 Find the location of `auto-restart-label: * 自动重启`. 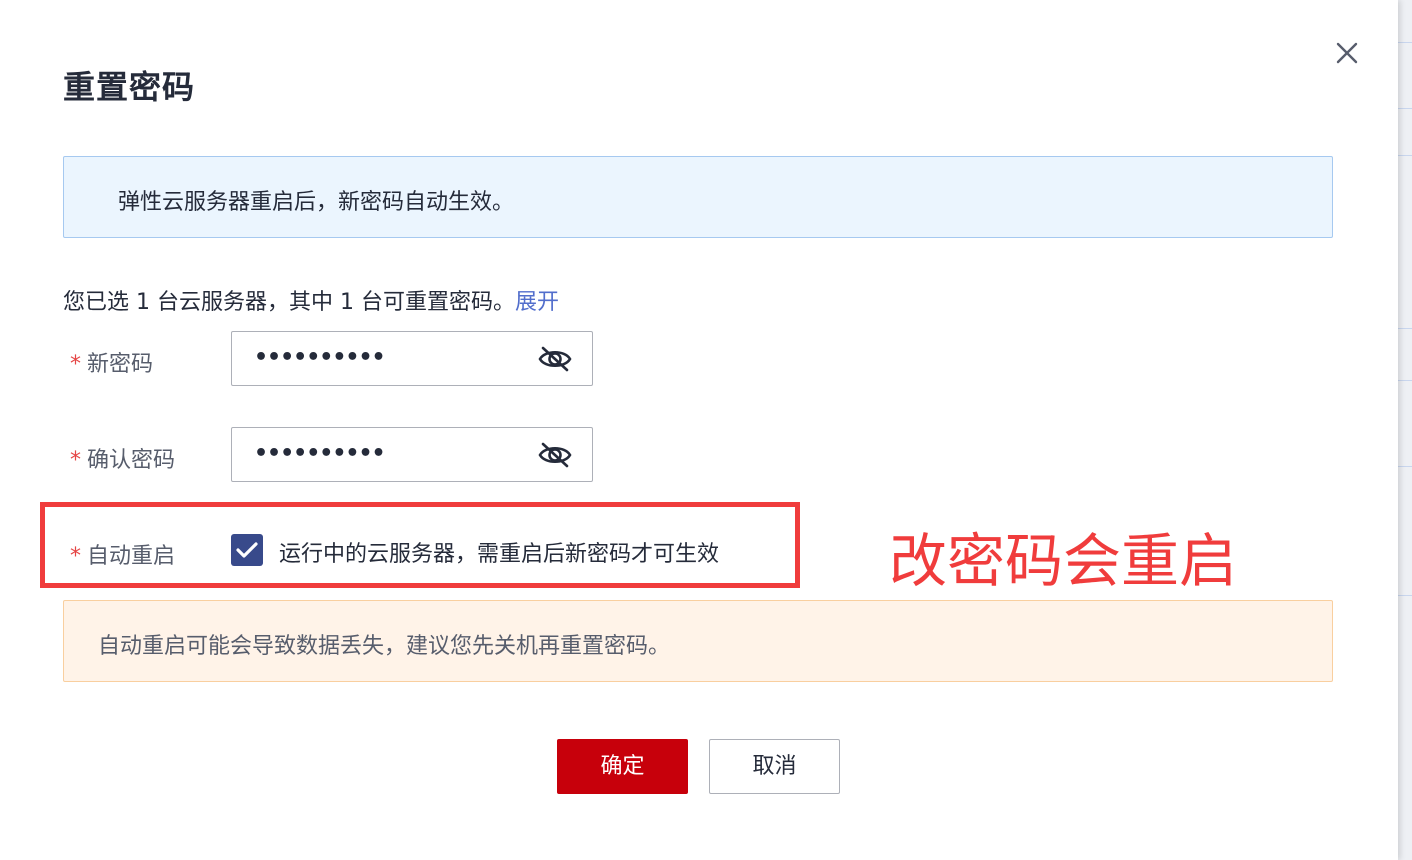

auto-restart-label: * 自动重启 is located at coordinates (122, 554).